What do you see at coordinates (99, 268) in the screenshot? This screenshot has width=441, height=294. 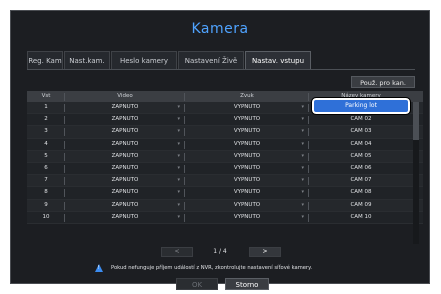 I see `warning-icon: !` at bounding box center [99, 268].